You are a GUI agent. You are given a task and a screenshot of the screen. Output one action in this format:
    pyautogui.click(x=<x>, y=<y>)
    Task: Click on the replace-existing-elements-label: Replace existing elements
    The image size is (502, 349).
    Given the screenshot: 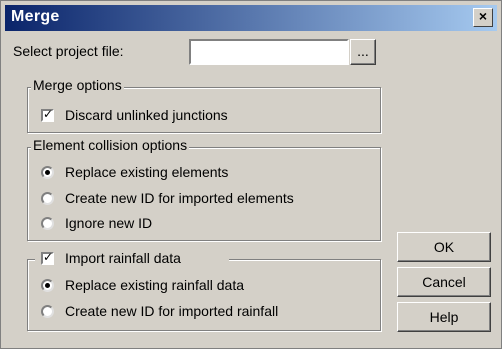 What is the action you would take?
    pyautogui.click(x=147, y=172)
    